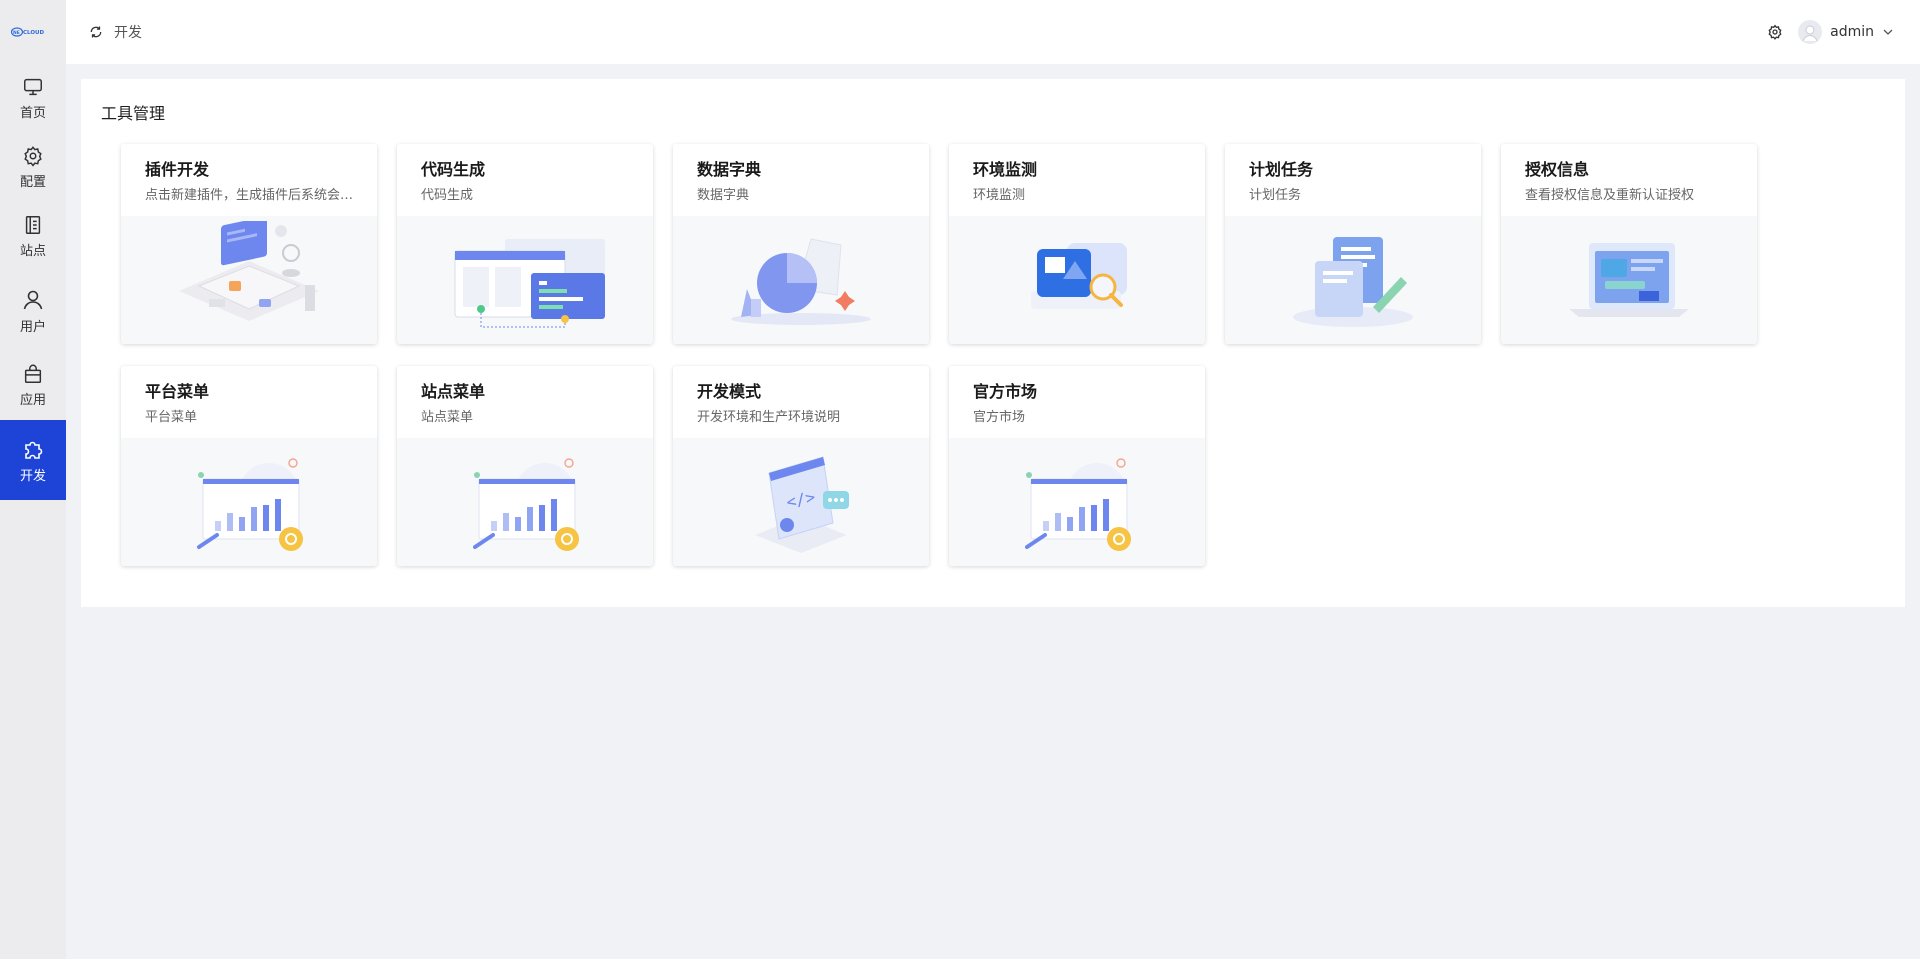 Image resolution: width=1920 pixels, height=959 pixels. What do you see at coordinates (33, 225) in the screenshot?
I see `document-icon` at bounding box center [33, 225].